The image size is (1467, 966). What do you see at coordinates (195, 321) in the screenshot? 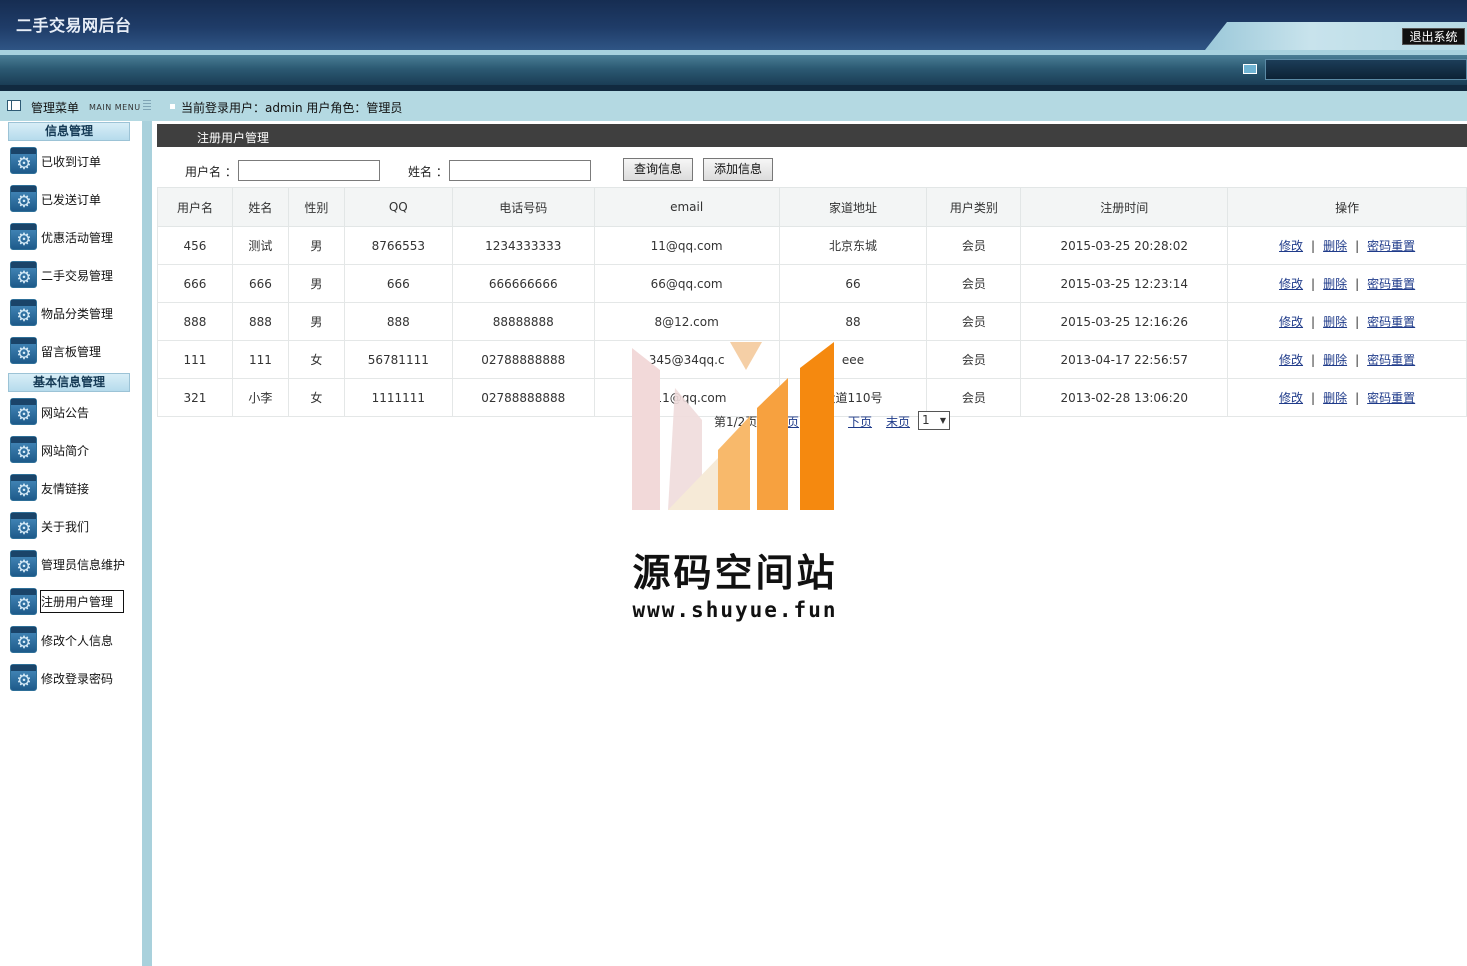
I see `cell-username: 888` at bounding box center [195, 321].